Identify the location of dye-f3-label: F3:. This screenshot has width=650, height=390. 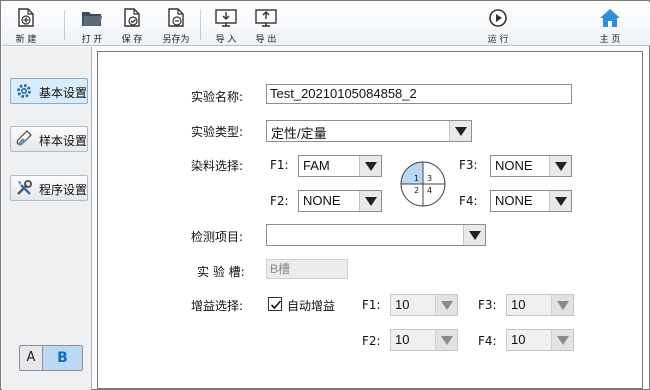
(468, 165).